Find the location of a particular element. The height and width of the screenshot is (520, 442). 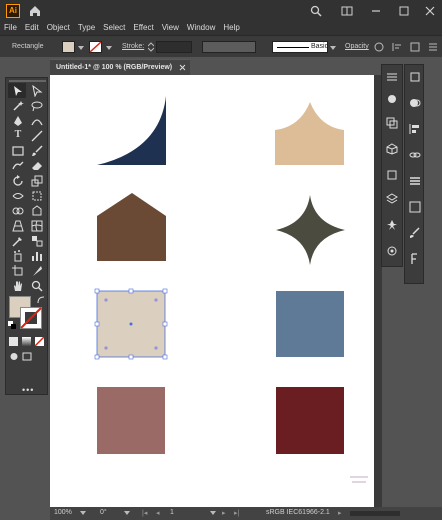

rose-square is located at coordinates (131, 420).